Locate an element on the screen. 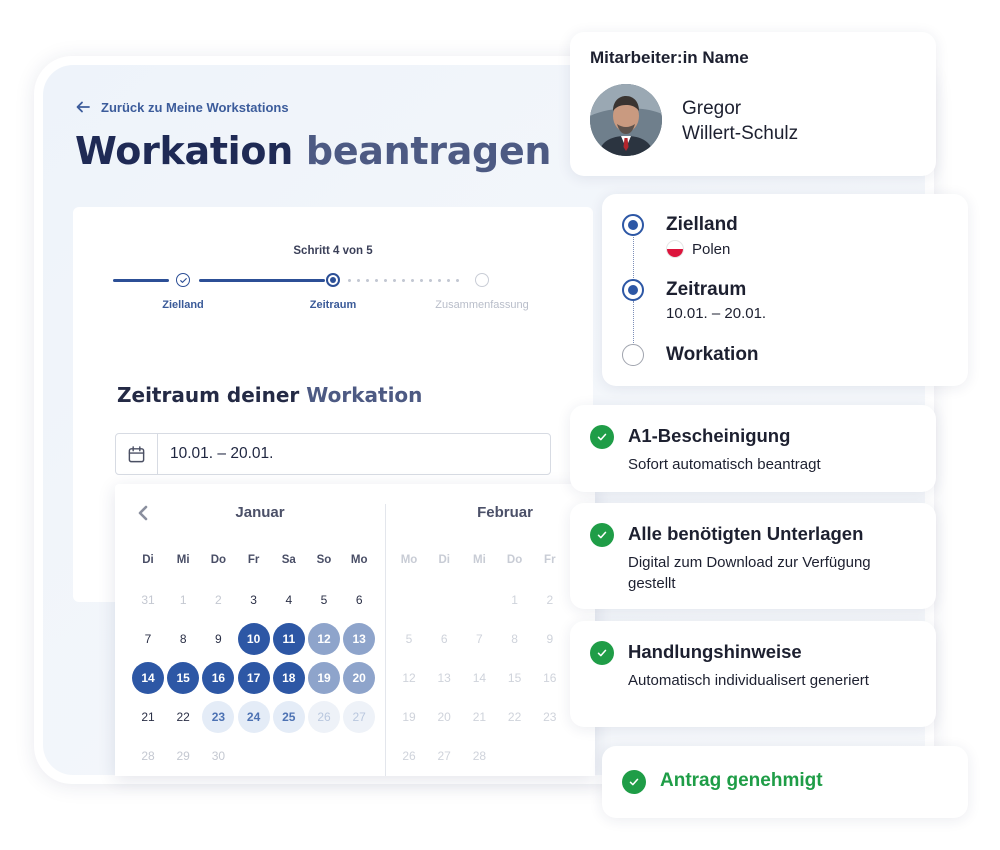  jan-day-30: 30 is located at coordinates (218, 756).